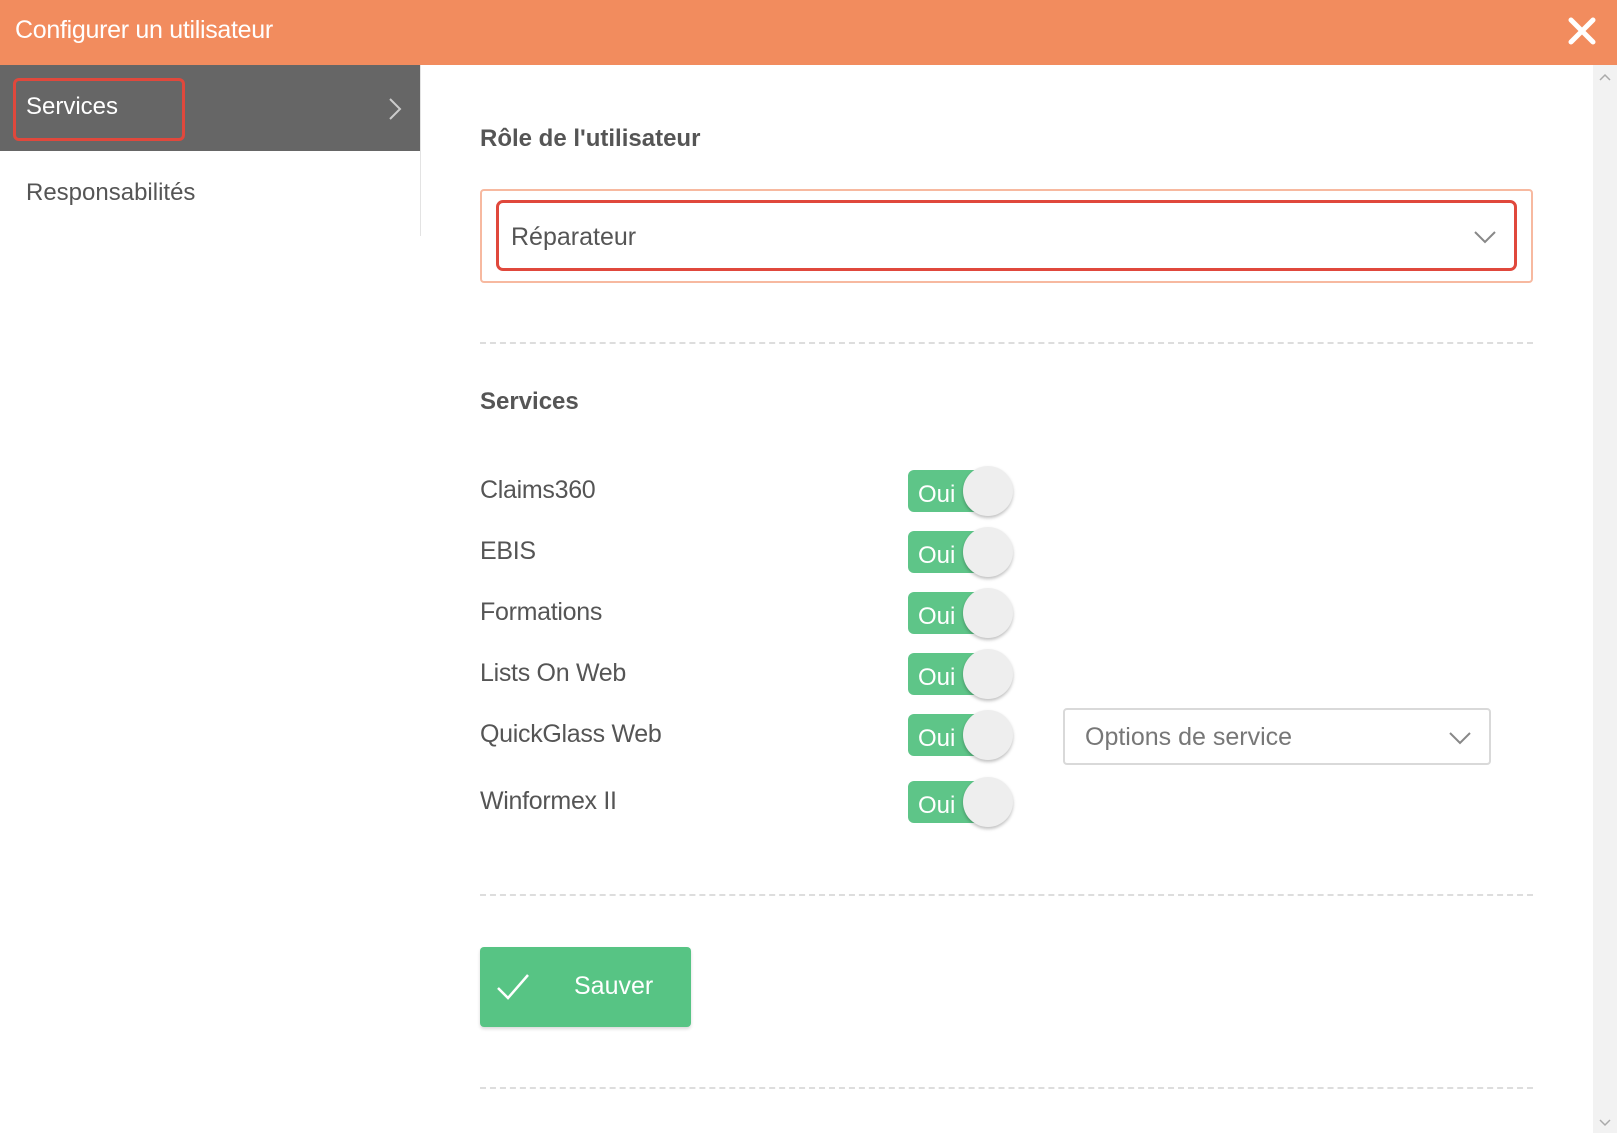 The width and height of the screenshot is (1617, 1133). I want to click on service-options-select: Options de service, so click(1277, 736).